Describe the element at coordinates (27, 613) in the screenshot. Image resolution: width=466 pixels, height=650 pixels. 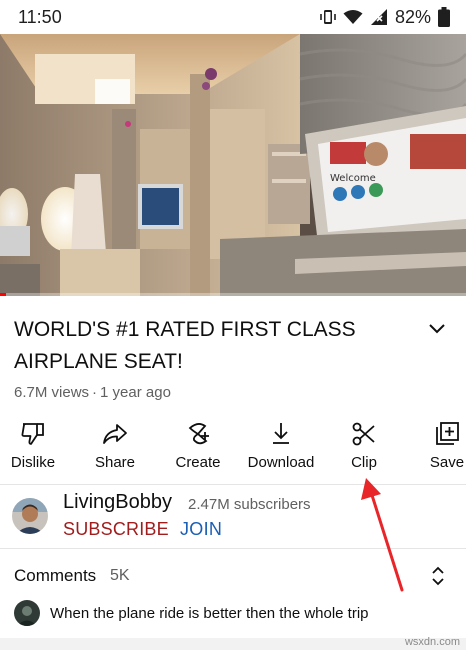
I see `commenter-avatar` at that location.